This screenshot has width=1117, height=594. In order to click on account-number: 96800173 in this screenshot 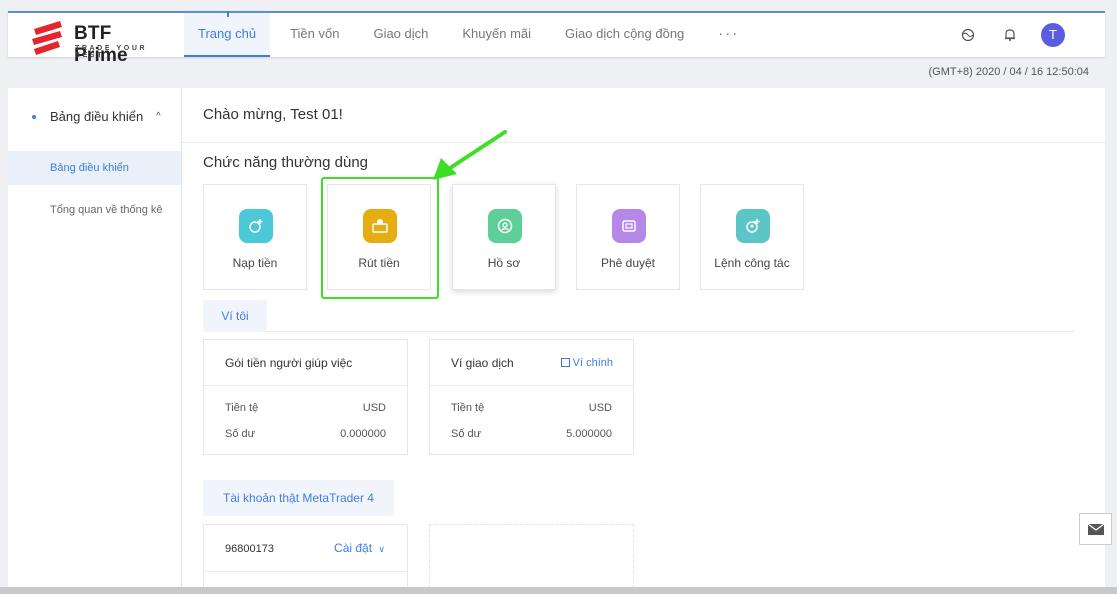, I will do `click(249, 549)`.